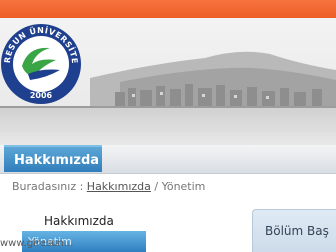 The height and width of the screenshot is (252, 336). I want to click on breadcrumb: Buradasınız : Hakkımızda / Yönetim, so click(108, 187).